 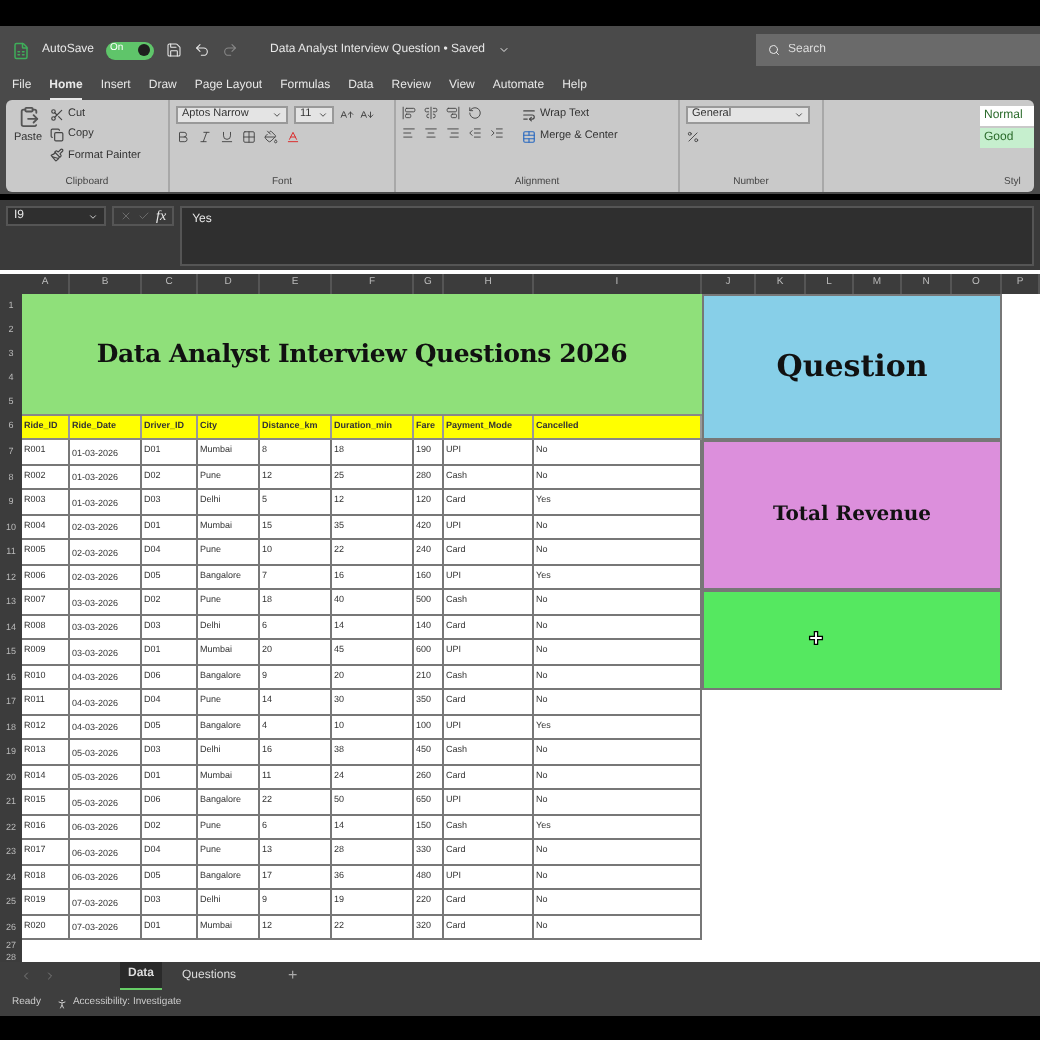 What do you see at coordinates (453, 133) in the screenshot?
I see `align-right-icon` at bounding box center [453, 133].